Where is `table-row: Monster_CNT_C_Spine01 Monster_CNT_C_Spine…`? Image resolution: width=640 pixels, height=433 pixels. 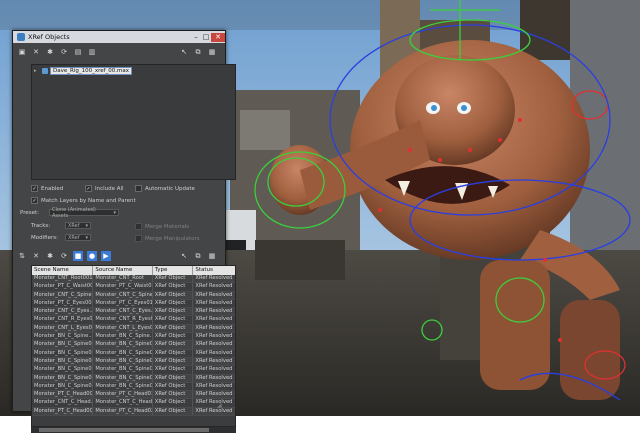
table-row: Monster_CNT_C_Spine01 Monster_CNT_C_Spine… is located at coordinates (133, 295).